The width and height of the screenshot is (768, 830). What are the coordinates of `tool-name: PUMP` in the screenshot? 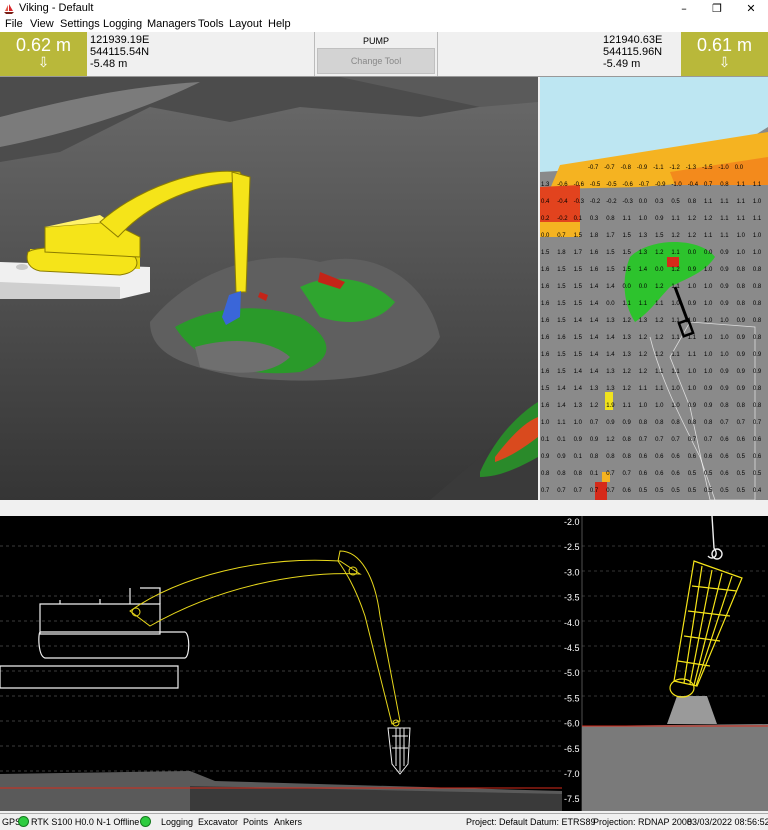 It's located at (375, 41).